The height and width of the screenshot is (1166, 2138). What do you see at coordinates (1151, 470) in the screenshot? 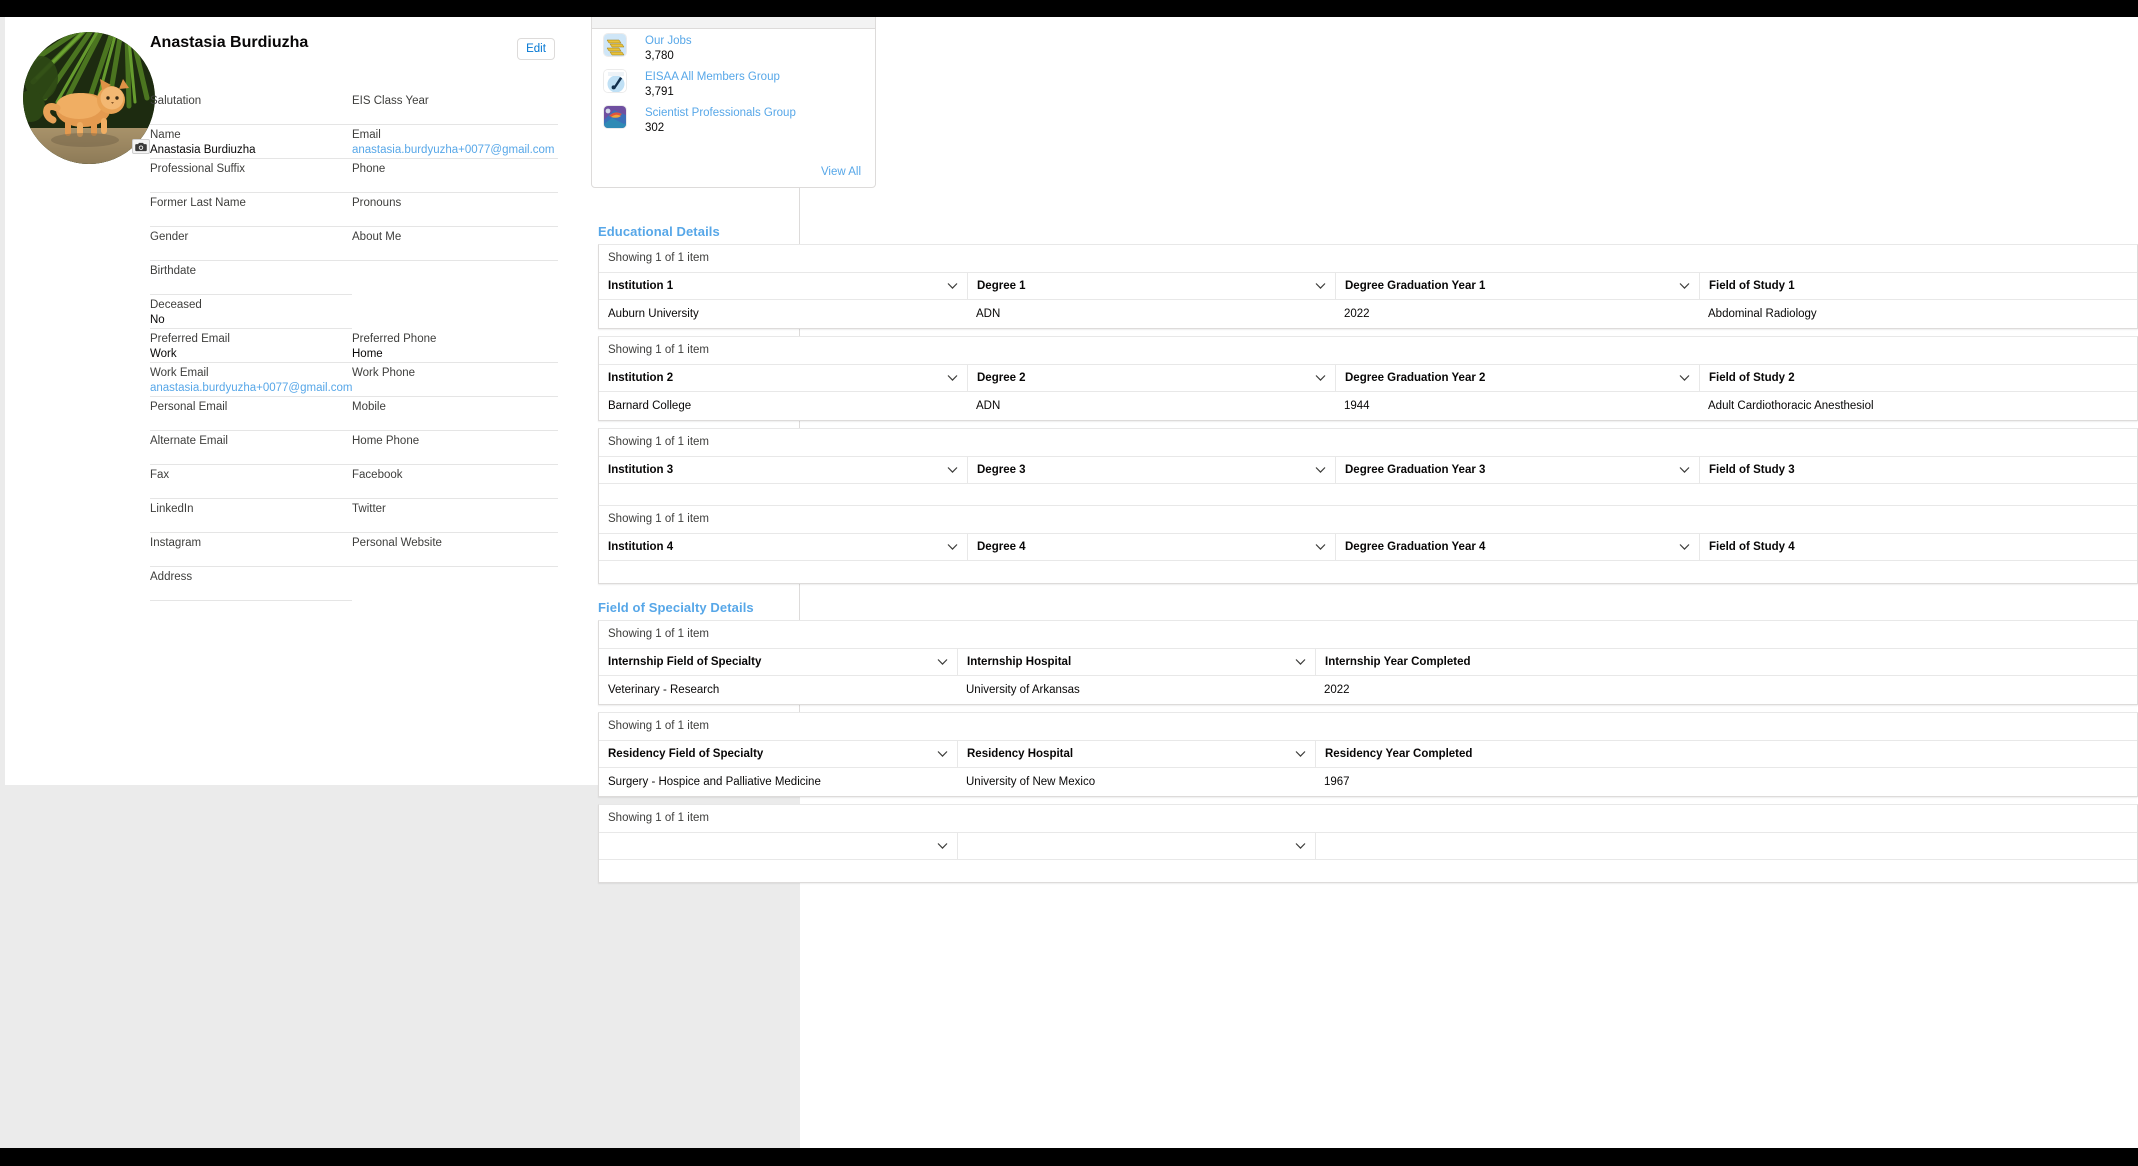
I see `column-header: Degree 3` at bounding box center [1151, 470].